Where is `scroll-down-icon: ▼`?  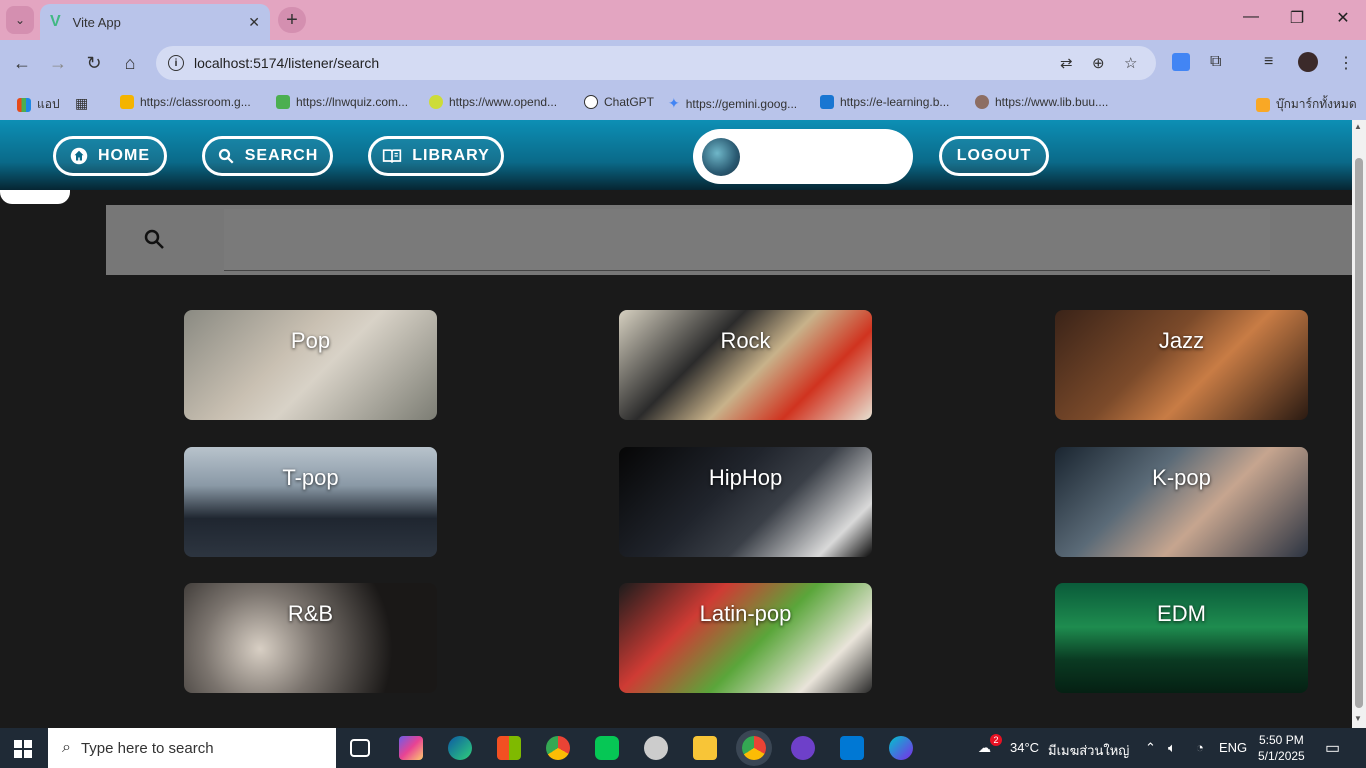
scroll-down-icon: ▼ is located at coordinates (1358, 718).